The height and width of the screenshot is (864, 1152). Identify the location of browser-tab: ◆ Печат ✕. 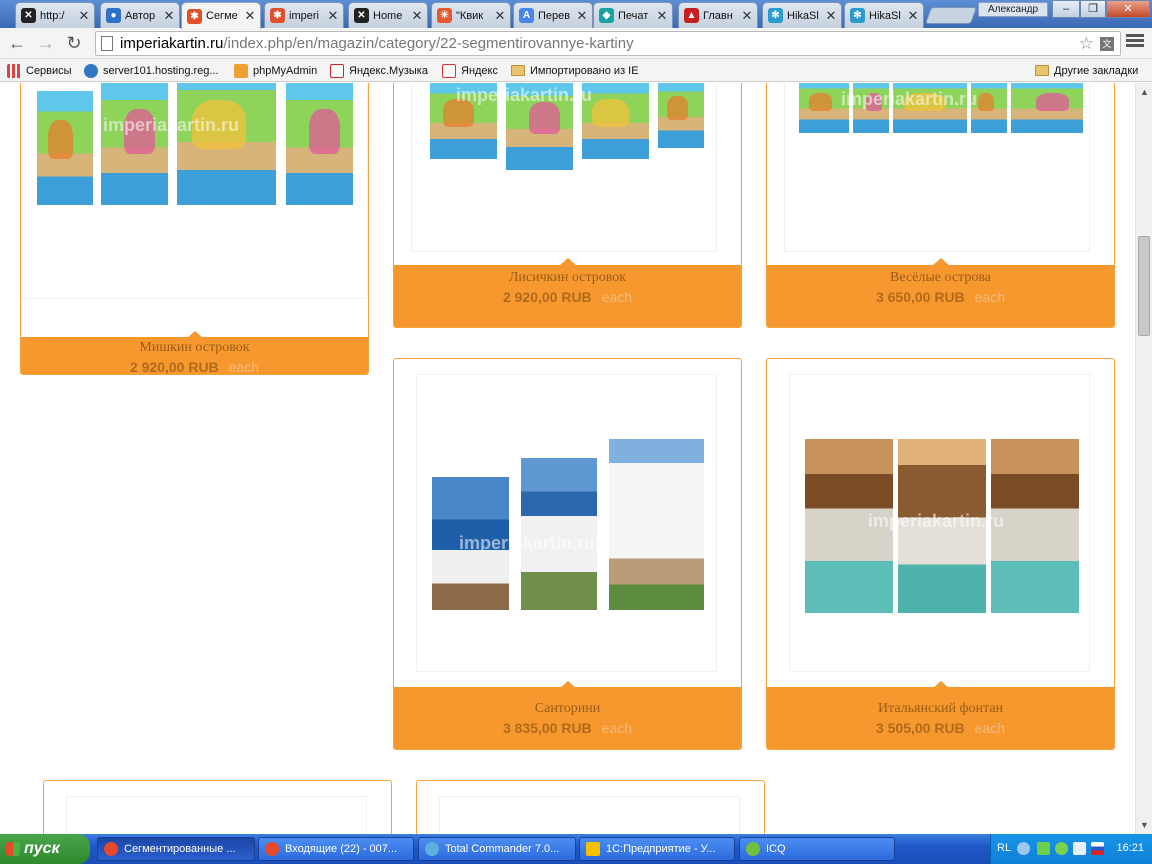
(633, 15).